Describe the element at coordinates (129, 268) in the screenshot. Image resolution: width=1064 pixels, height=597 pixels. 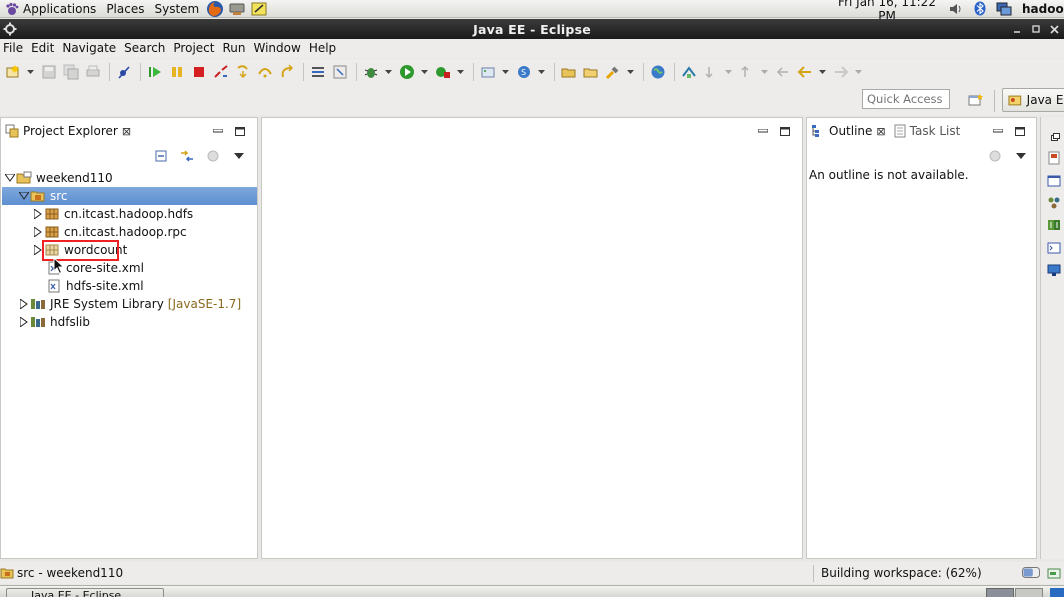
I see `tree-item-core-site: core-site.xml` at that location.